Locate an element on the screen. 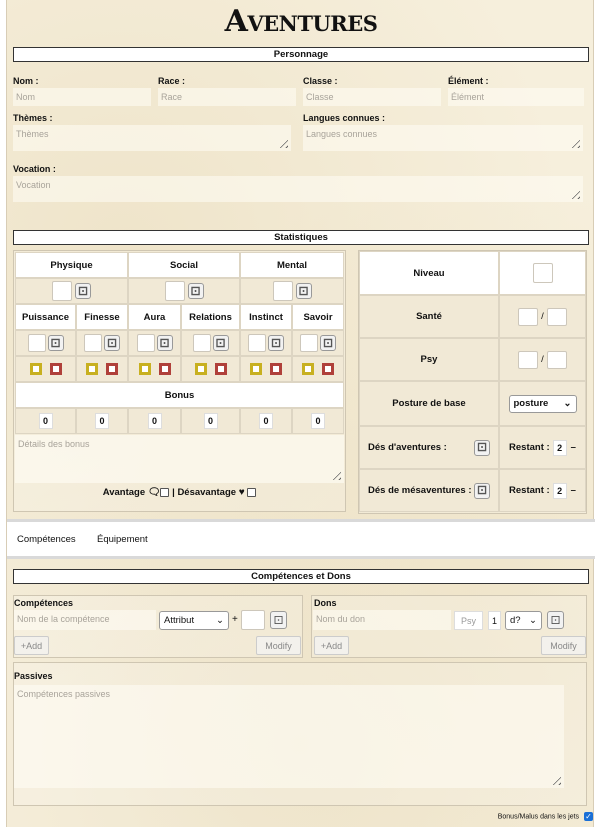 Image resolution: width=597 pixels, height=827 pixels. social-input is located at coordinates (174, 291).